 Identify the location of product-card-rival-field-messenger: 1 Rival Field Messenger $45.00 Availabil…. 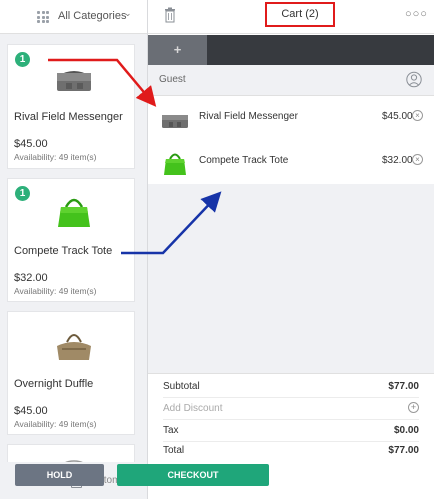
(71, 106).